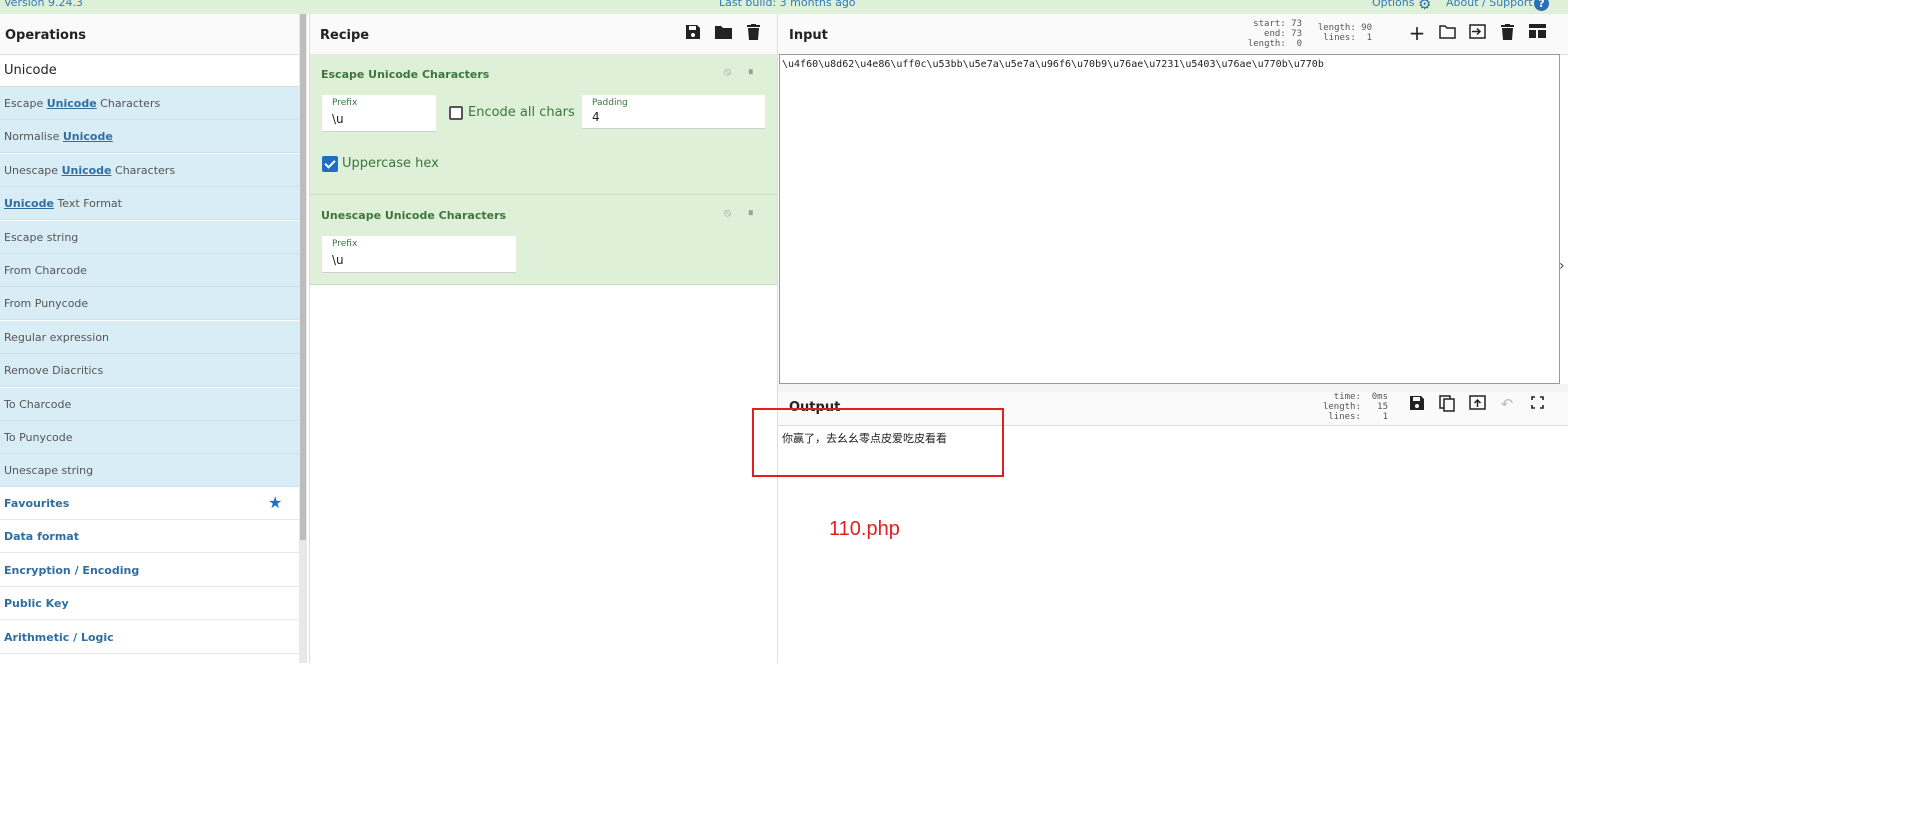  Describe the element at coordinates (36, 604) in the screenshot. I see `category-item-label: Public Key` at that location.